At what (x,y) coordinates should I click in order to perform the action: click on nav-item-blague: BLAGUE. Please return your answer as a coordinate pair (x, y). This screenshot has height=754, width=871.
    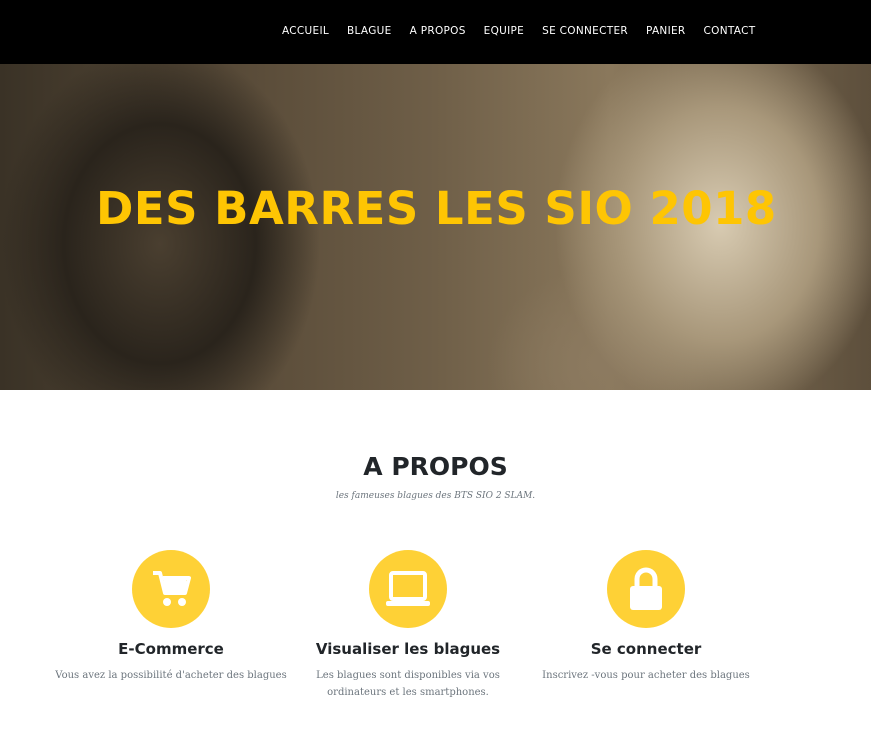
    Looking at the image, I should click on (369, 31).